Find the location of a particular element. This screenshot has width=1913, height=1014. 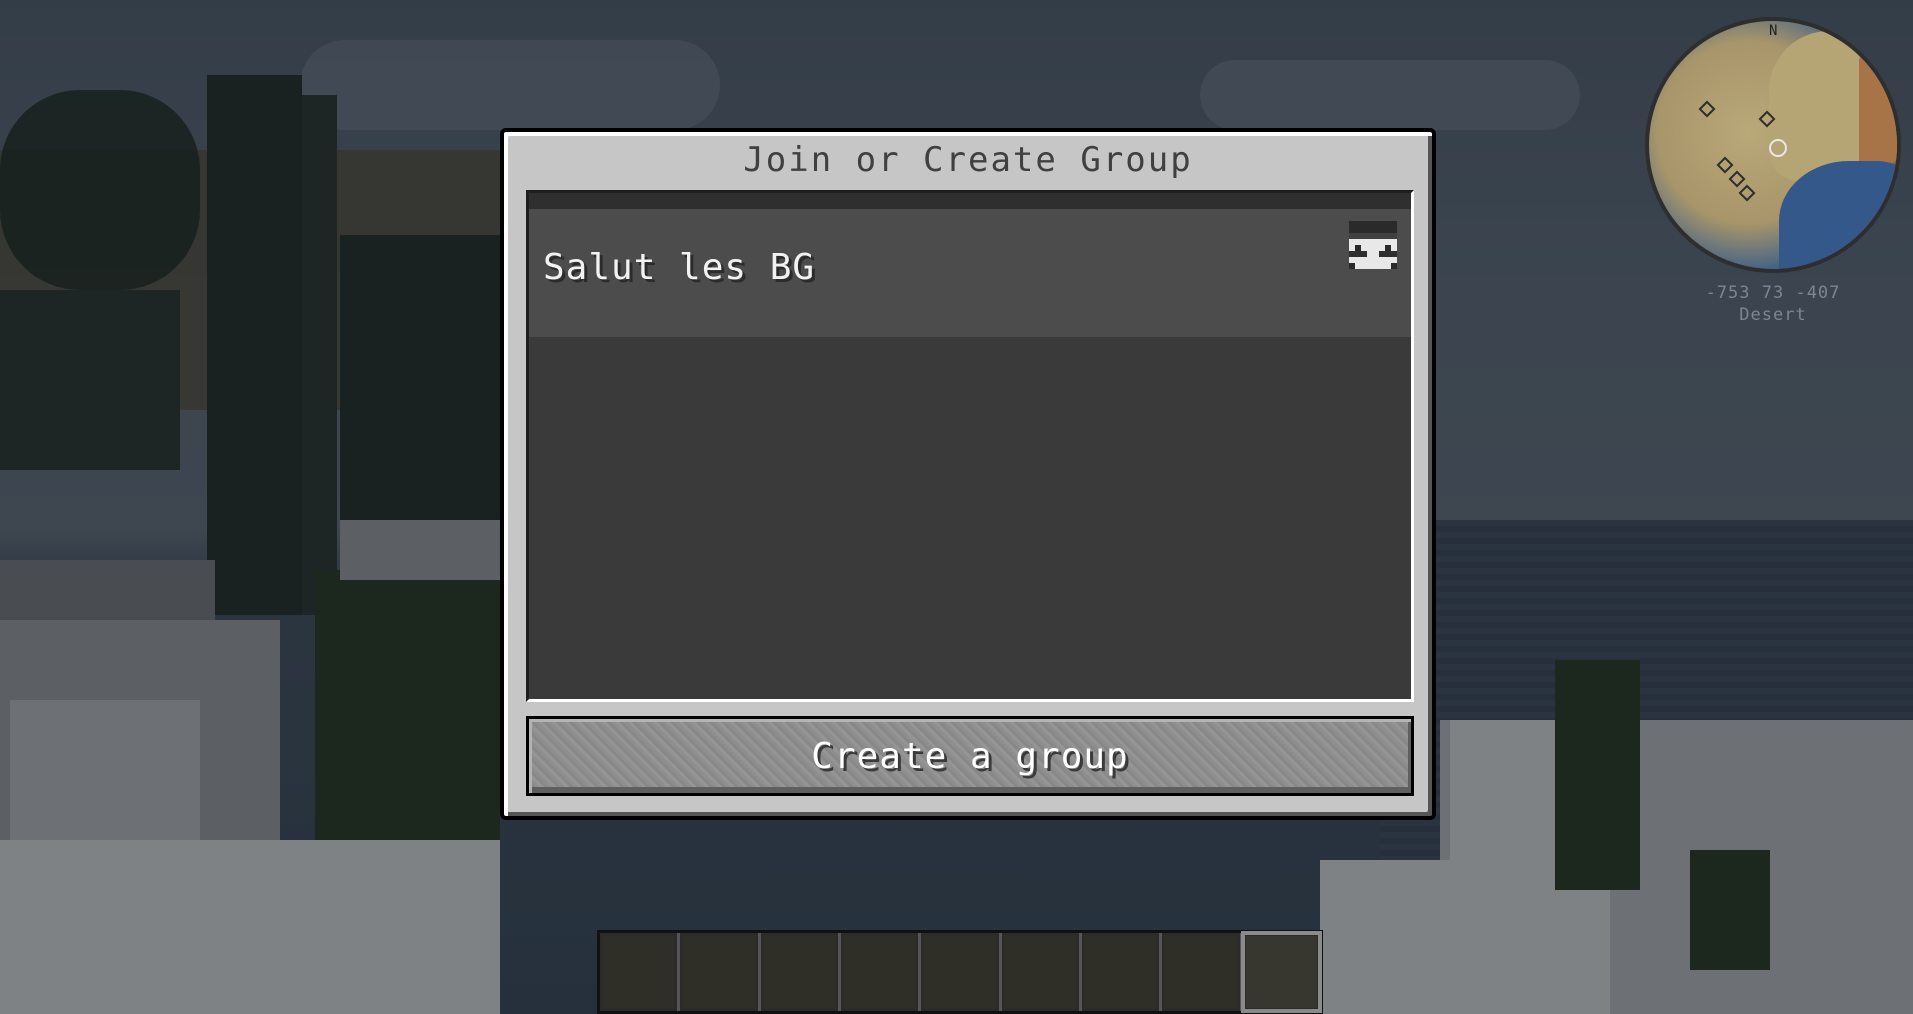

minimap-coordinates: -753 73 -407 is located at coordinates (1773, 293).